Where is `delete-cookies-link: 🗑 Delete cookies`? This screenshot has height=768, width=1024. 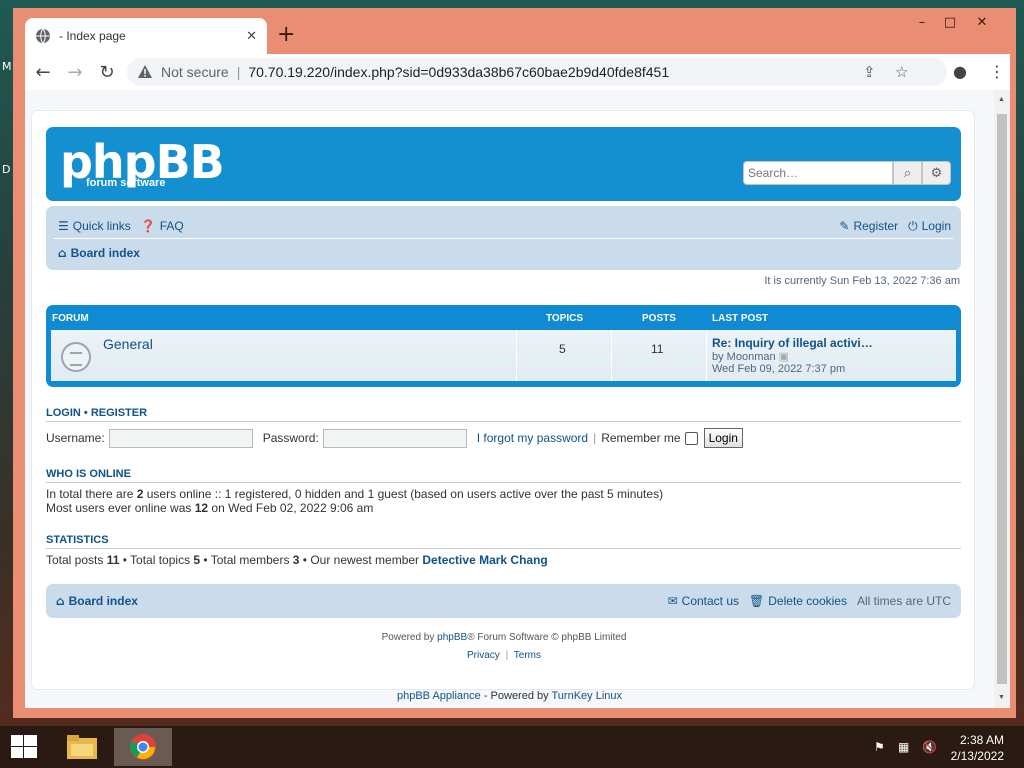
delete-cookies-link: 🗑 Delete cookies is located at coordinates (798, 601).